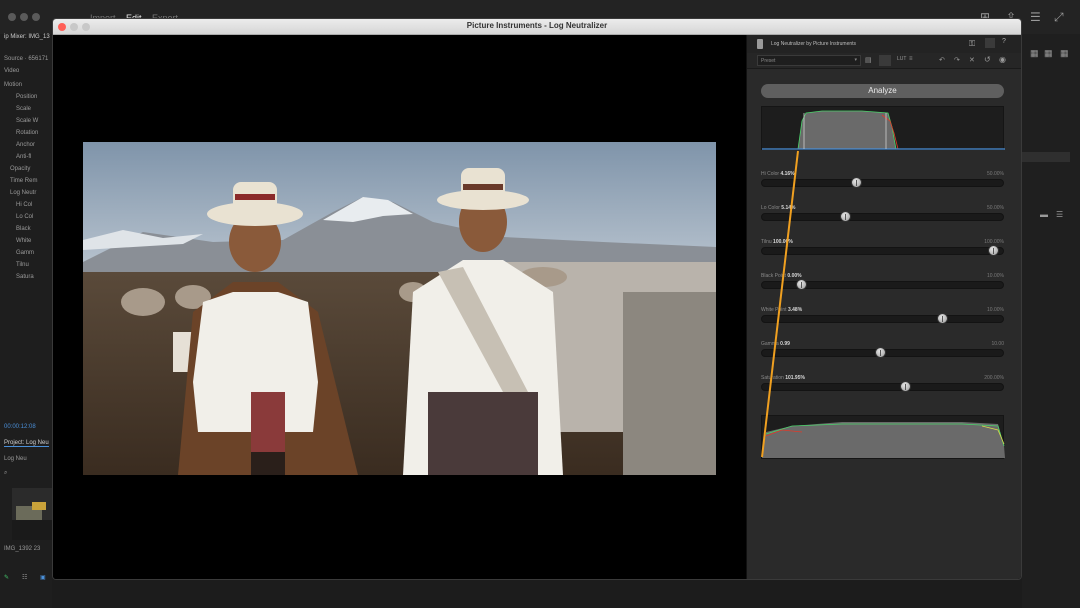 This screenshot has height=608, width=1080. I want to click on effect-row: Hi Col, so click(24, 205).